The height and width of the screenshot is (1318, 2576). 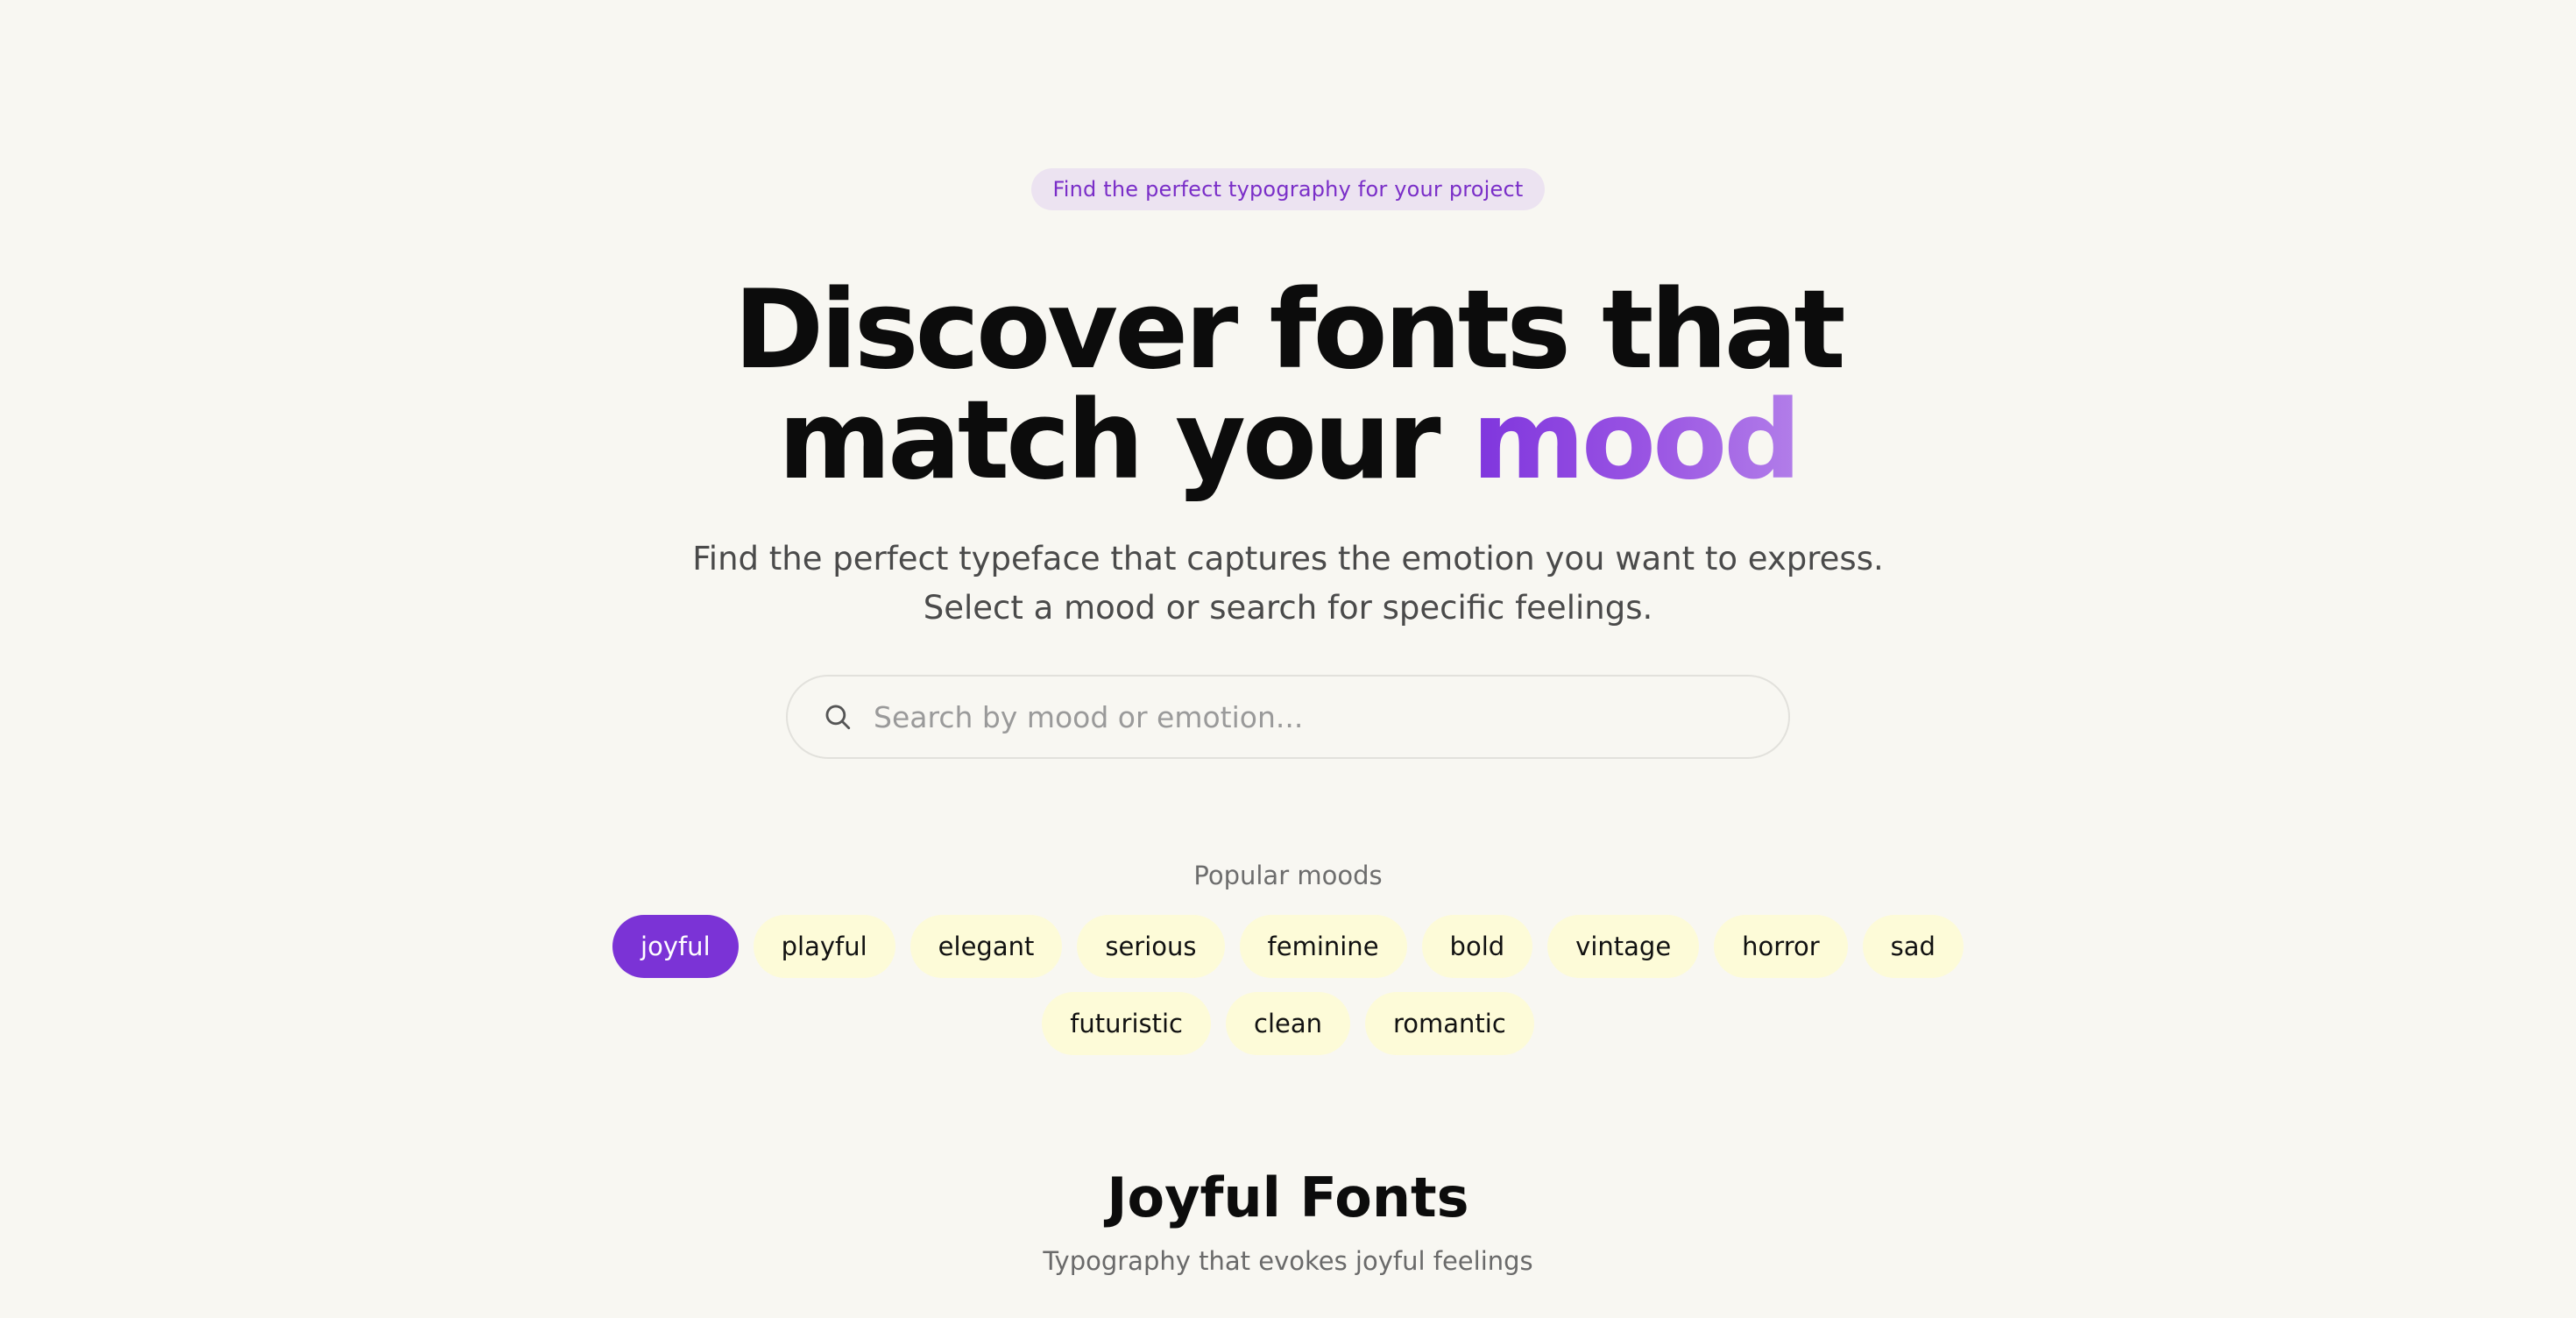 I want to click on mood-chip-bold: bold, so click(x=1477, y=946).